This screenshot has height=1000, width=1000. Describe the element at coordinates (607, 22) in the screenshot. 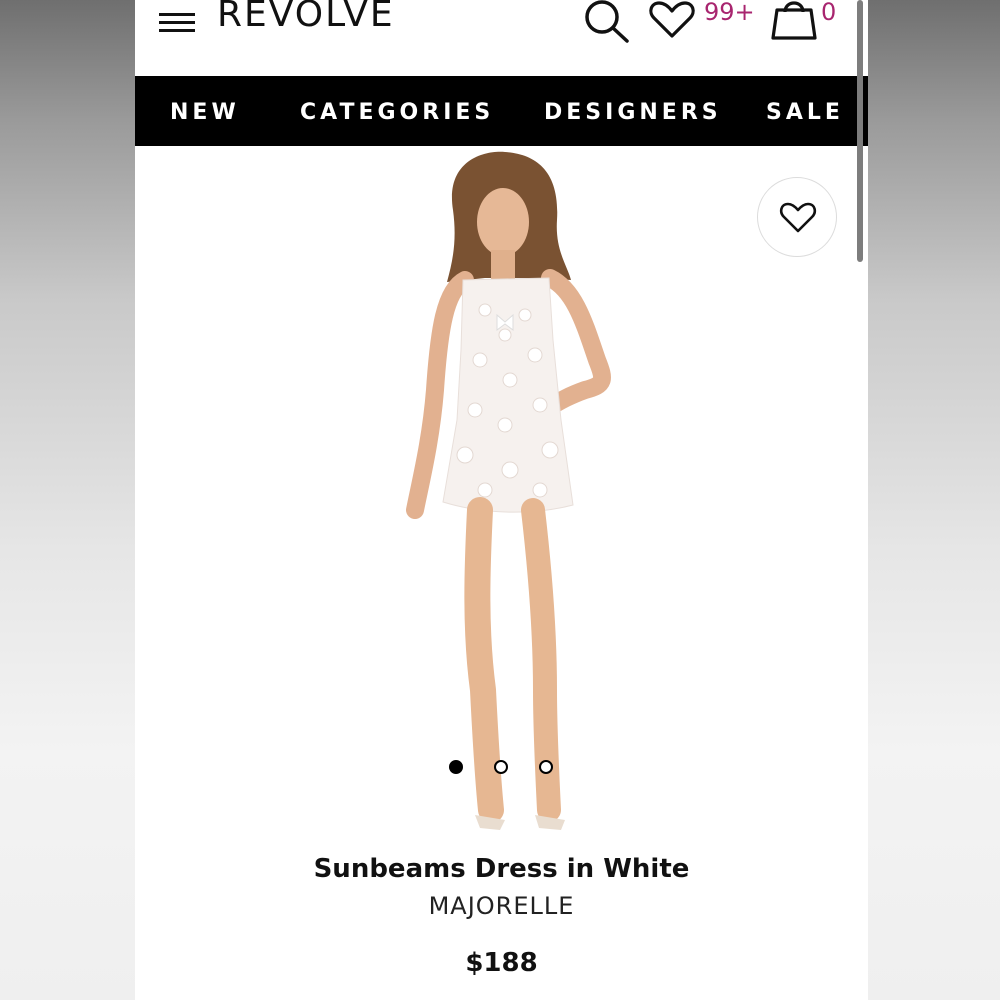

I see `search-icon` at that location.